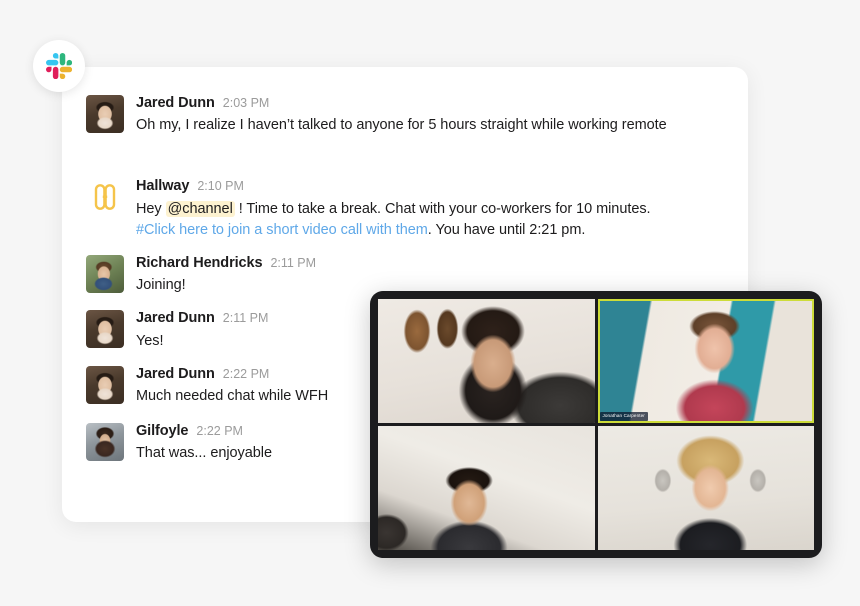 The height and width of the screenshot is (606, 860). I want to click on message-header: Richard Hendricks 2:11 PM, so click(430, 263).